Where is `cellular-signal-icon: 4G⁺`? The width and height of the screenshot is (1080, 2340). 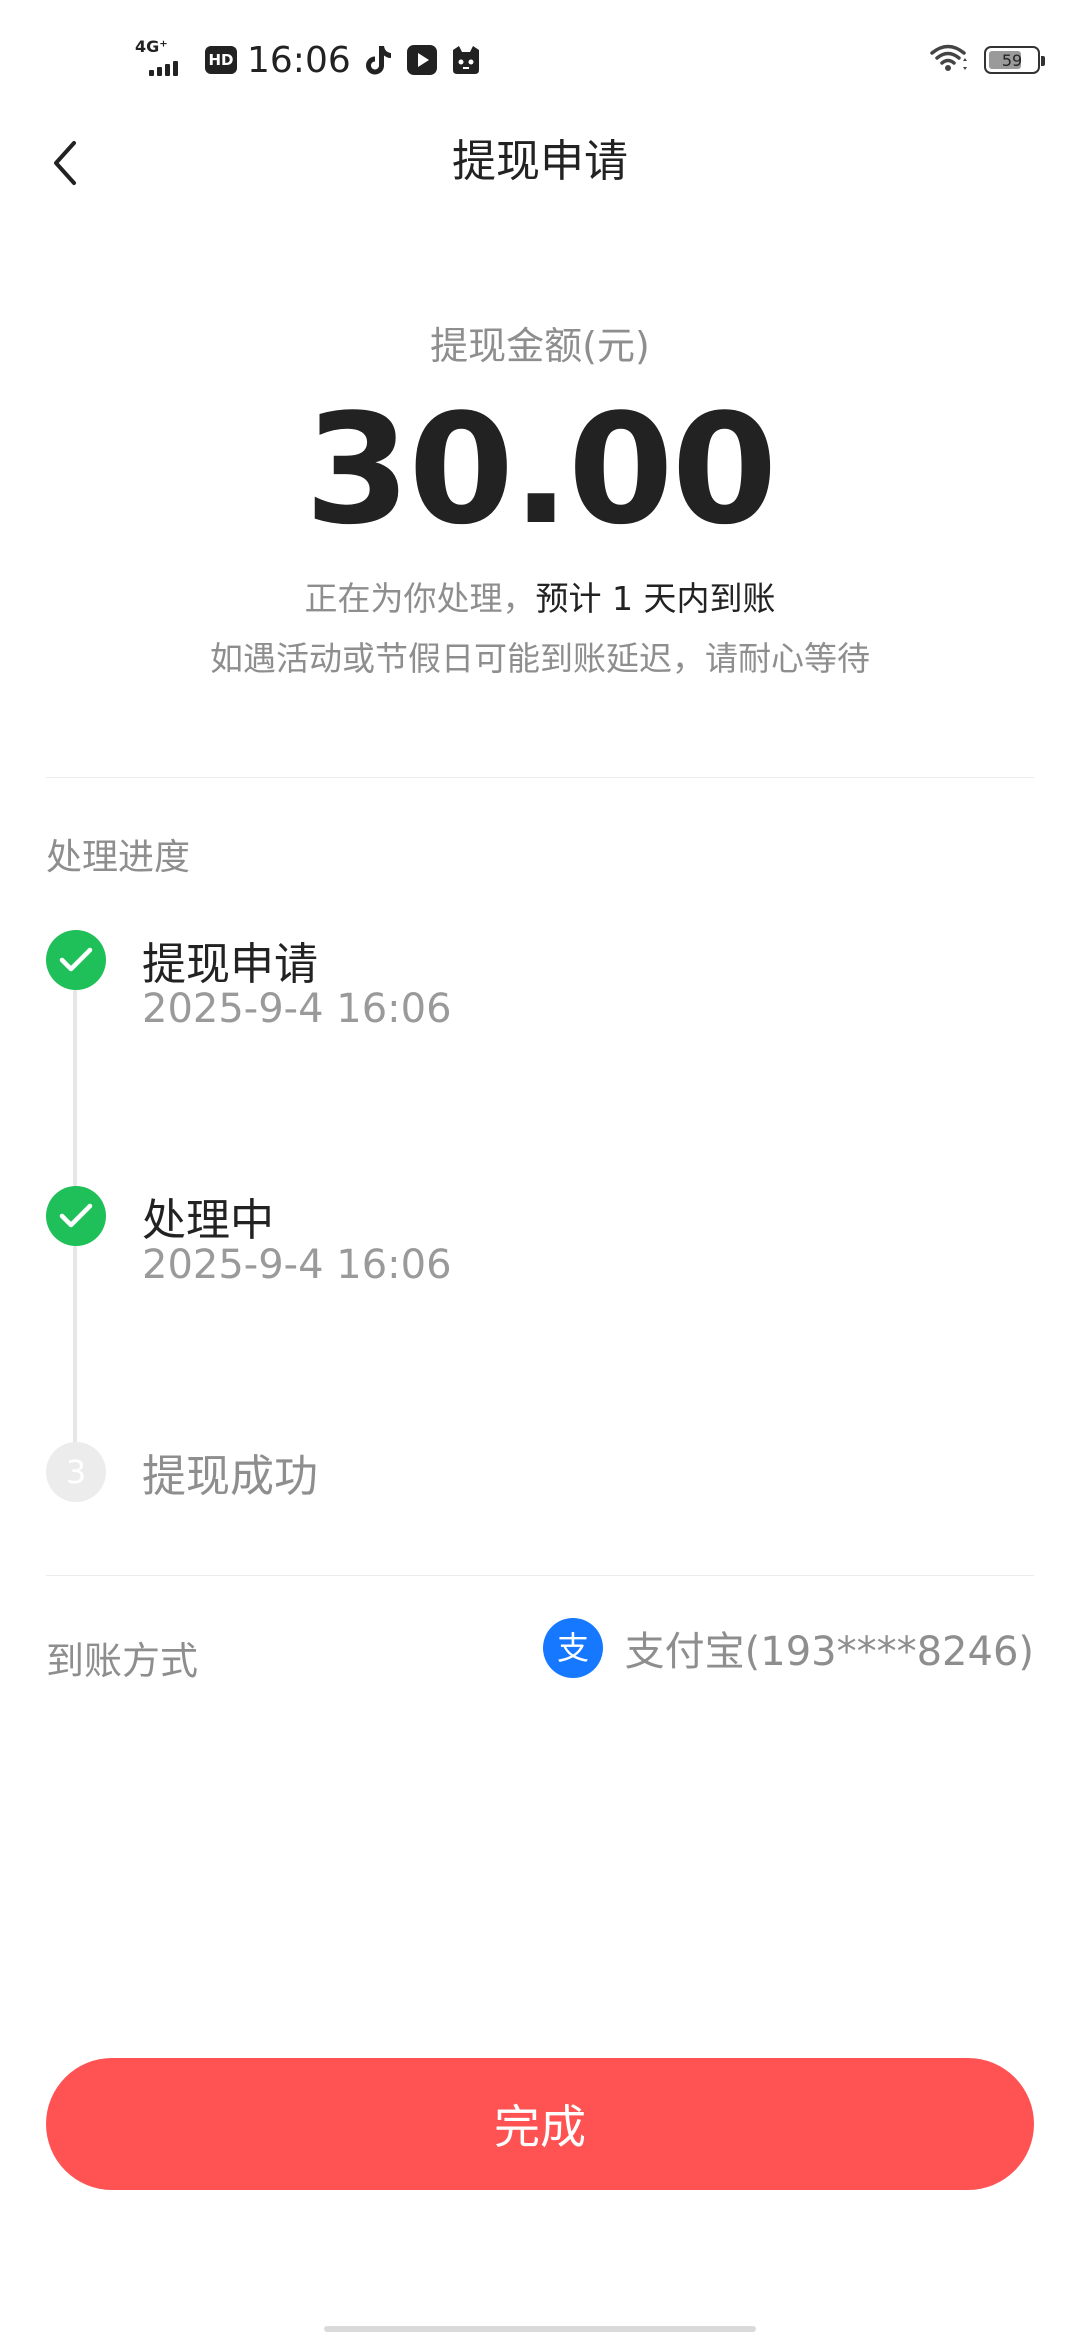
cellular-signal-icon: 4G⁺ is located at coordinates (165, 58).